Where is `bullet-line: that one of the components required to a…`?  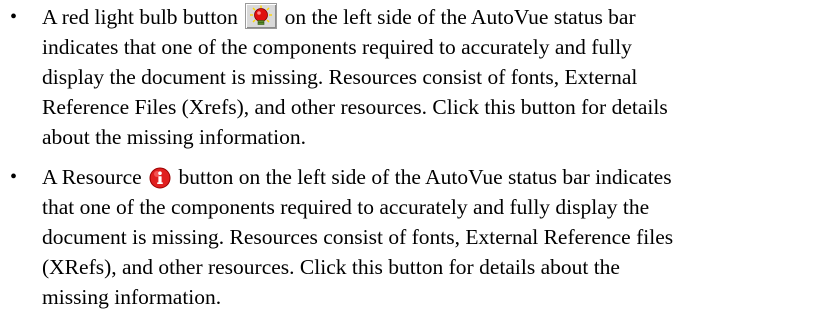
bullet-line: that one of the components required to a… is located at coordinates (346, 207).